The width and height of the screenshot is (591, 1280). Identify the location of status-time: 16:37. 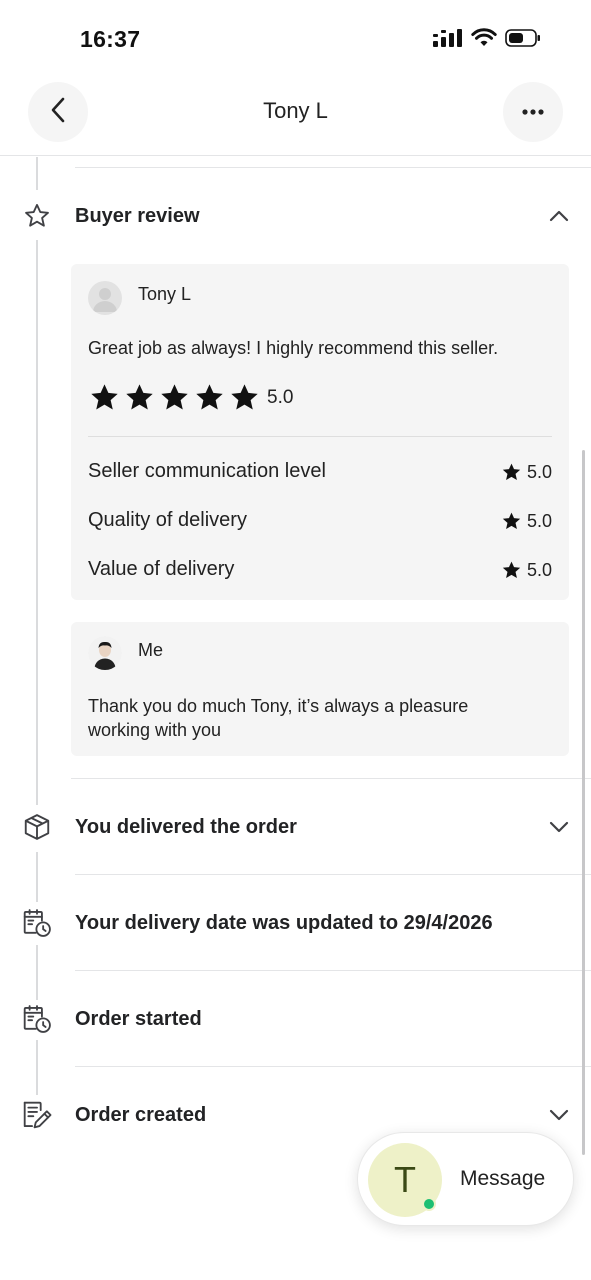
(110, 39).